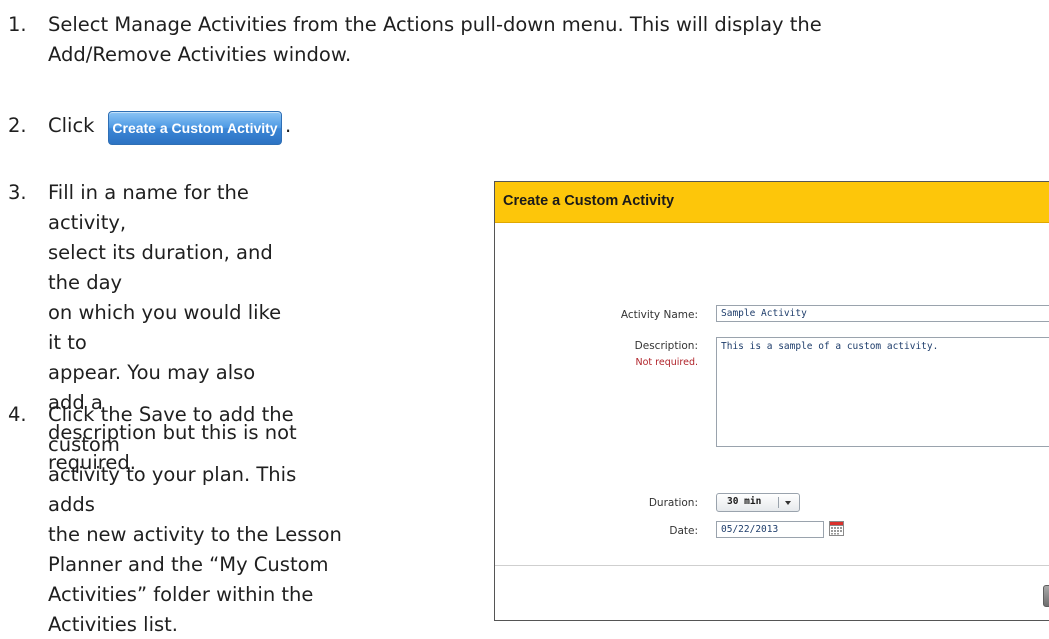 This screenshot has width=1049, height=639. Describe the element at coordinates (17, 24) in the screenshot. I see `step-number: 1.` at that location.